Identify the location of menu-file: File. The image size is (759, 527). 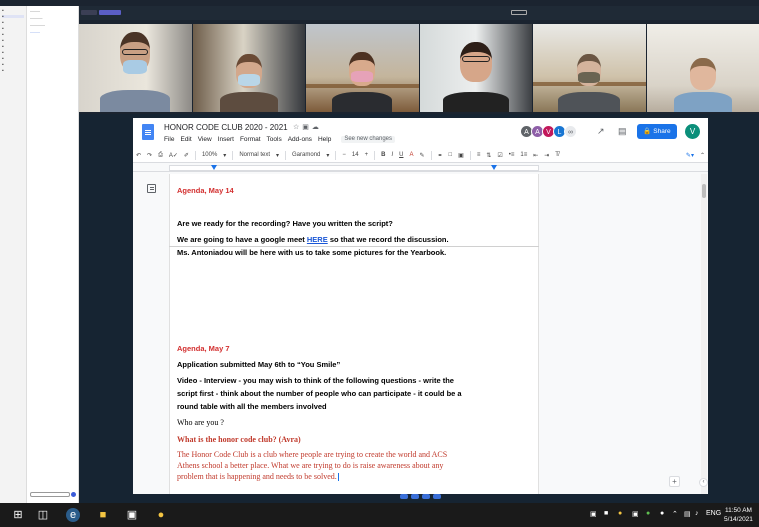
(169, 139).